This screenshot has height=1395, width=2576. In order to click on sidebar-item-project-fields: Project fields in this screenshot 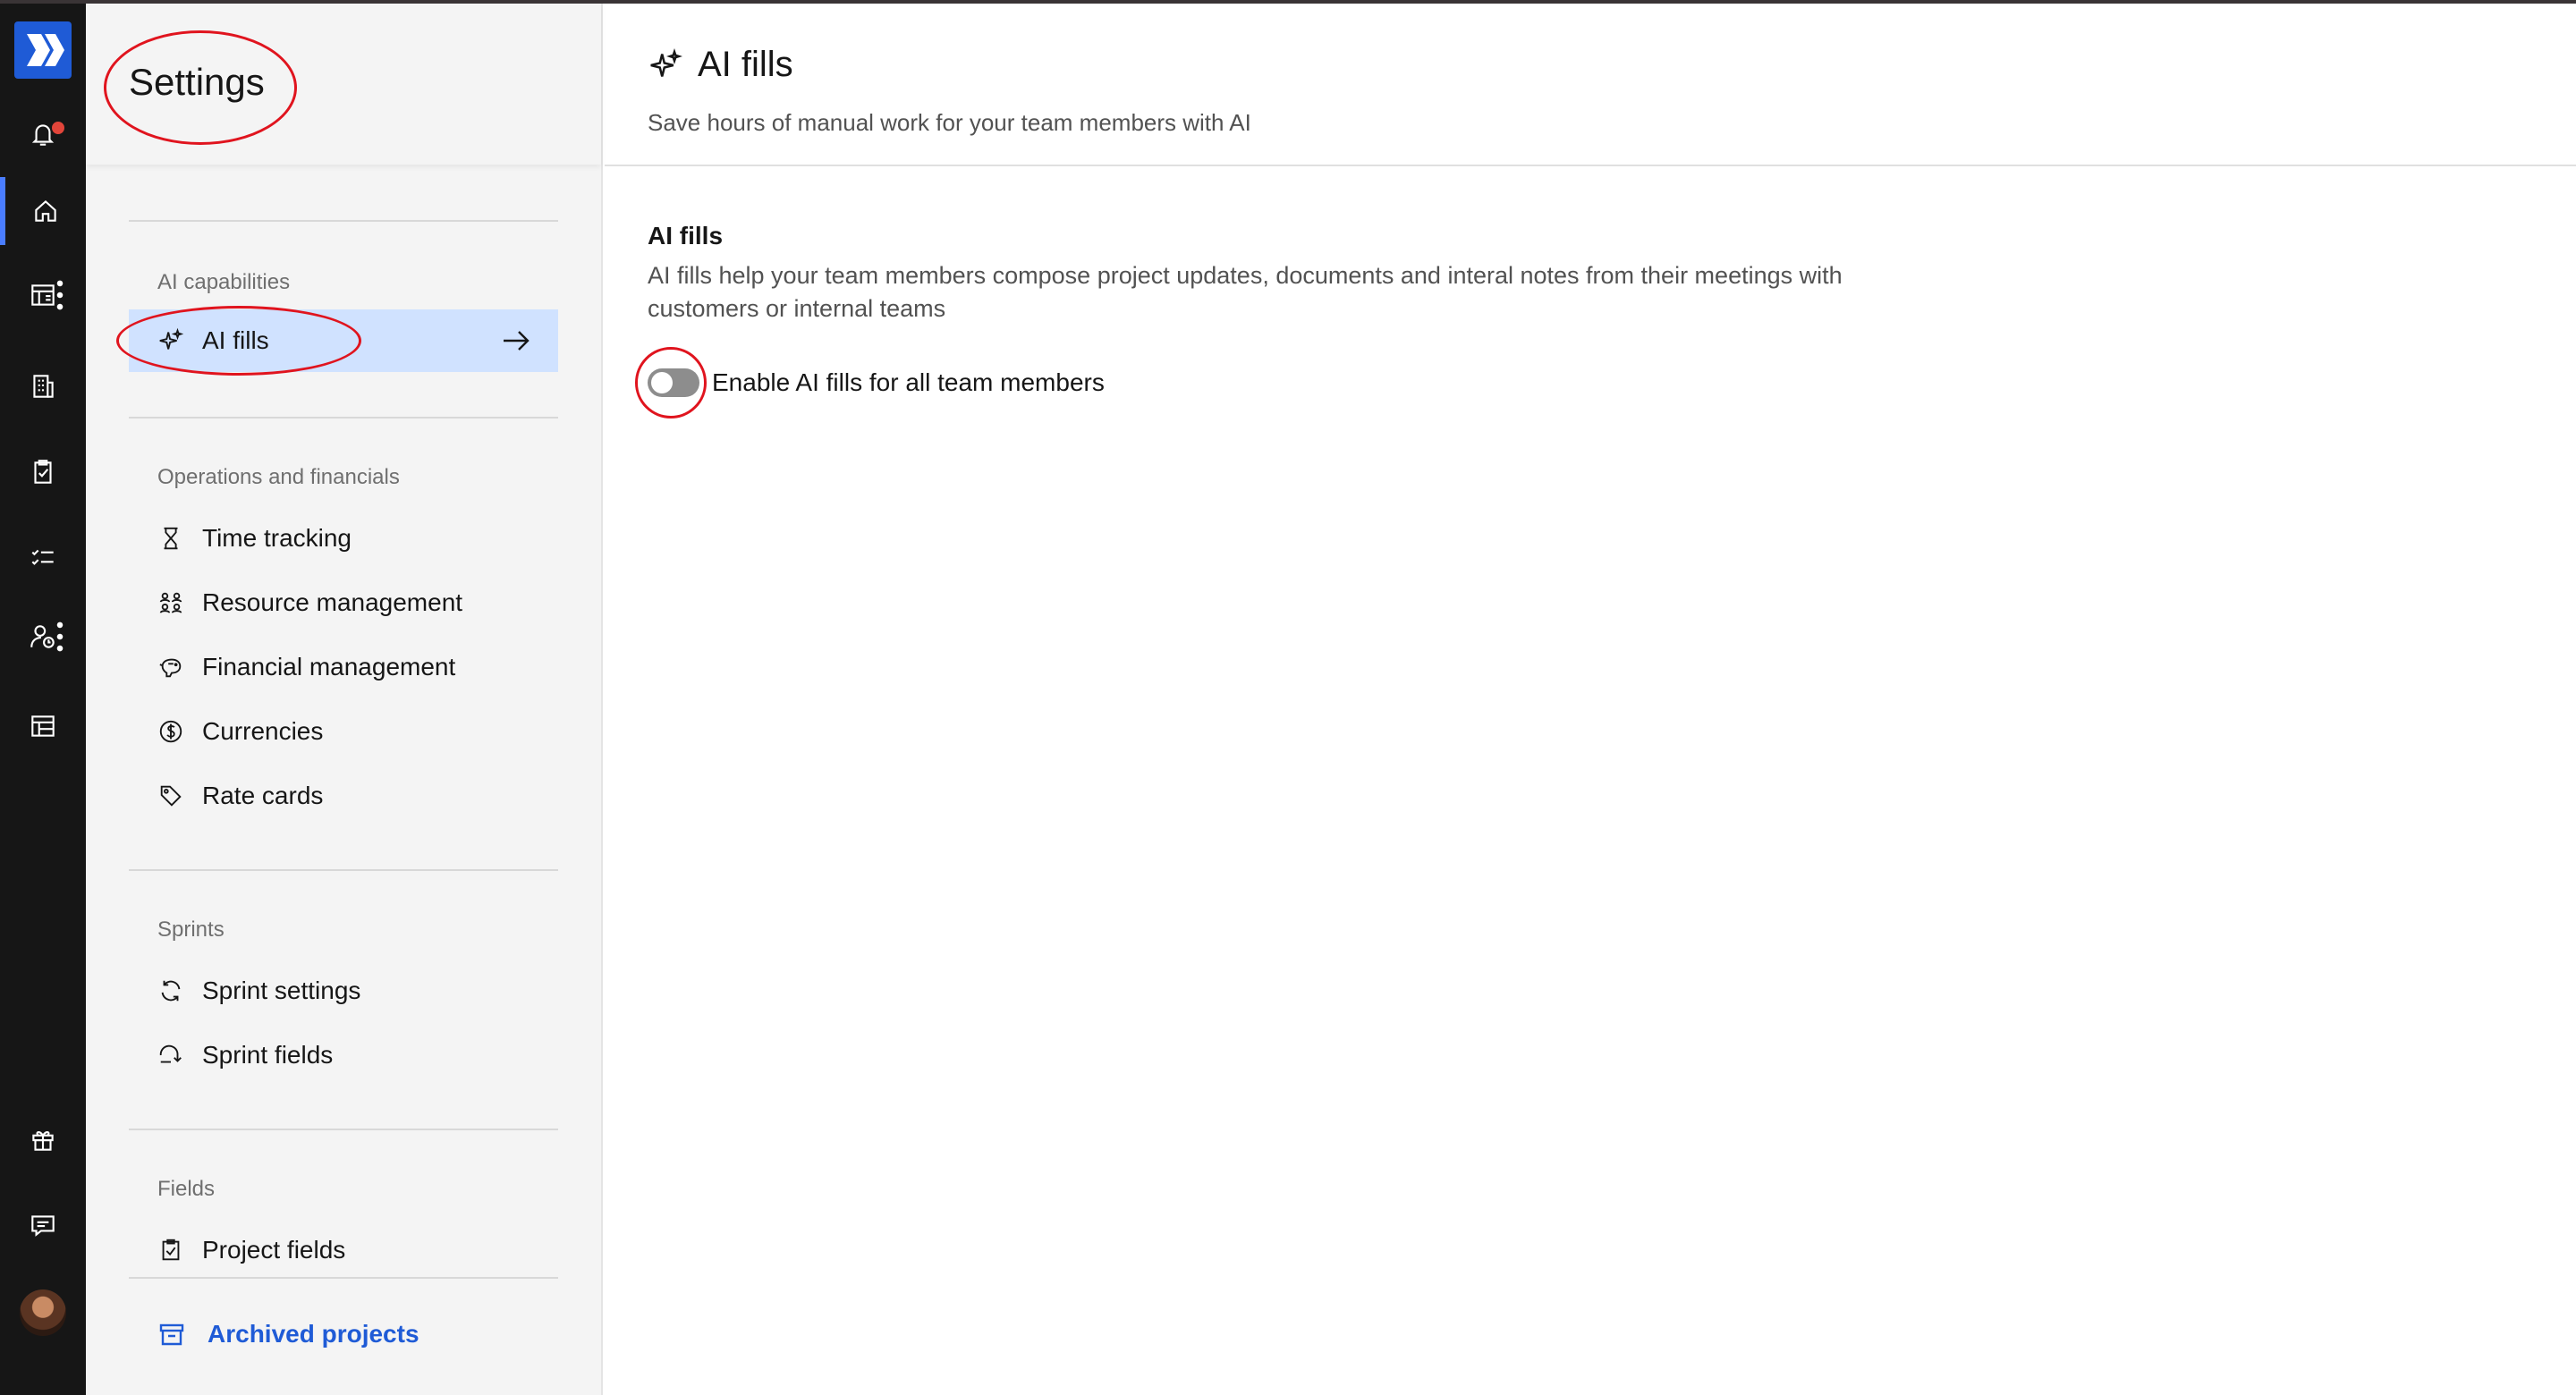, I will do `click(343, 1250)`.